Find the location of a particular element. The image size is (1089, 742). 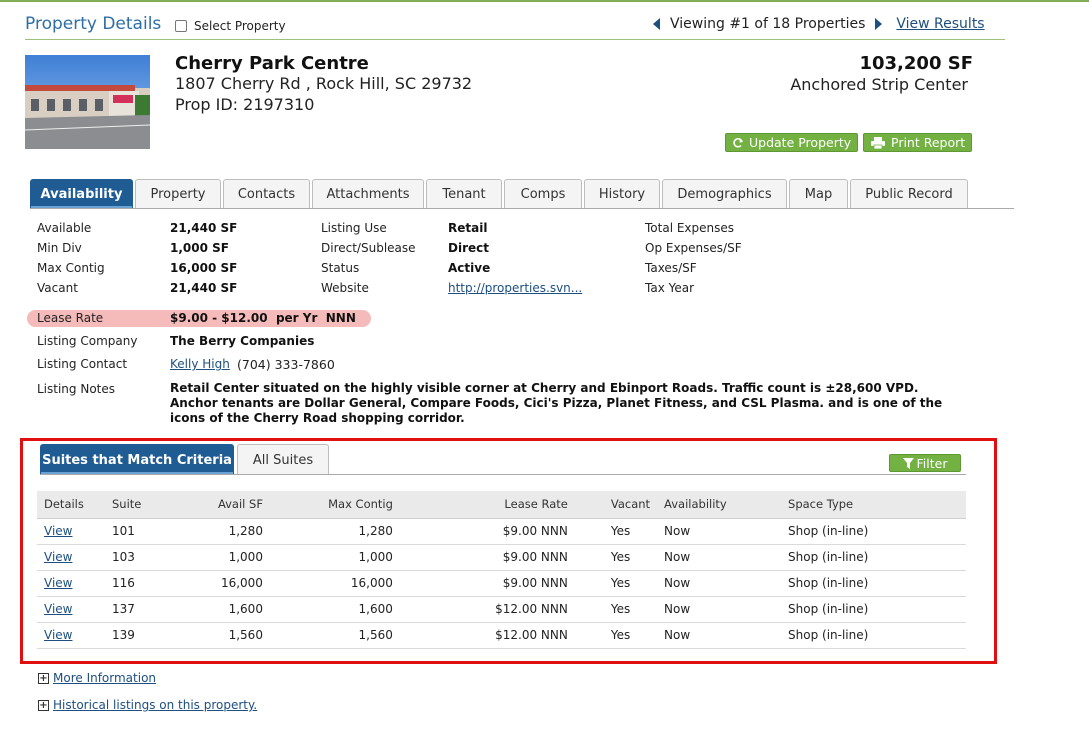

vacant-label: Vacant is located at coordinates (57, 288).